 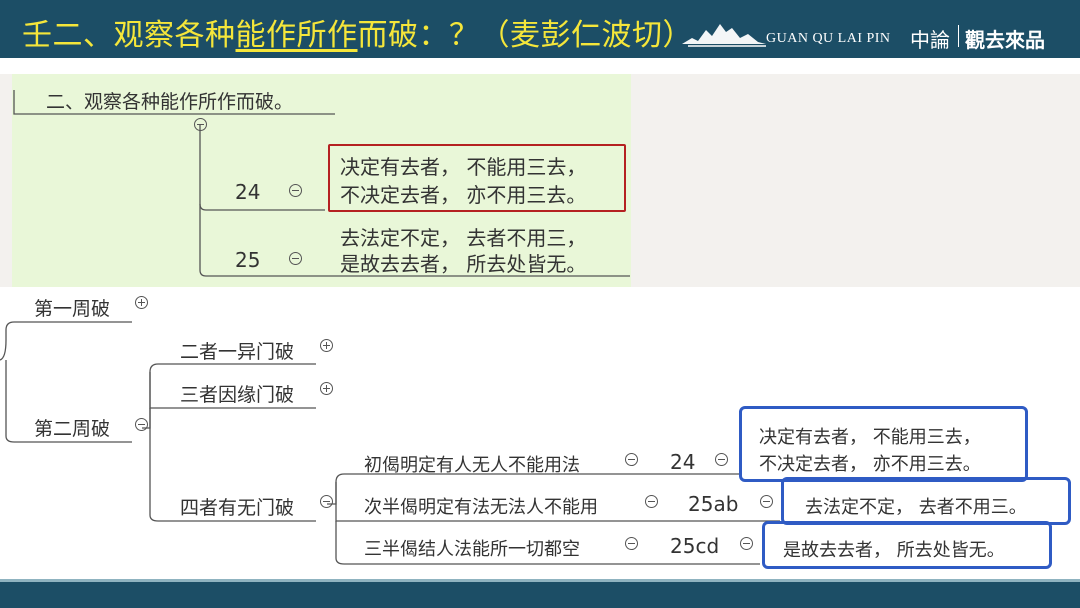 I want to click on verse-25-collapse-icon, so click(x=295, y=258).